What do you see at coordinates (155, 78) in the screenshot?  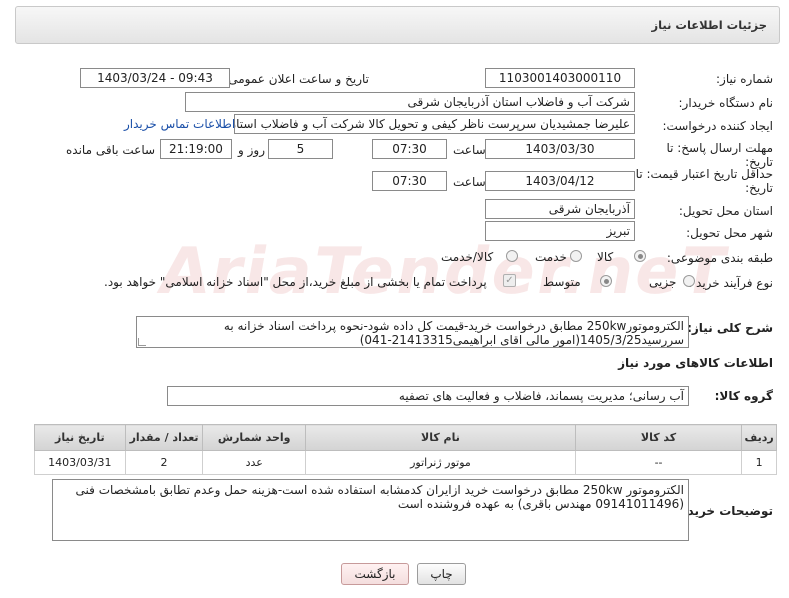 I see `announce-field: 1403/03/24 - 09:43` at bounding box center [155, 78].